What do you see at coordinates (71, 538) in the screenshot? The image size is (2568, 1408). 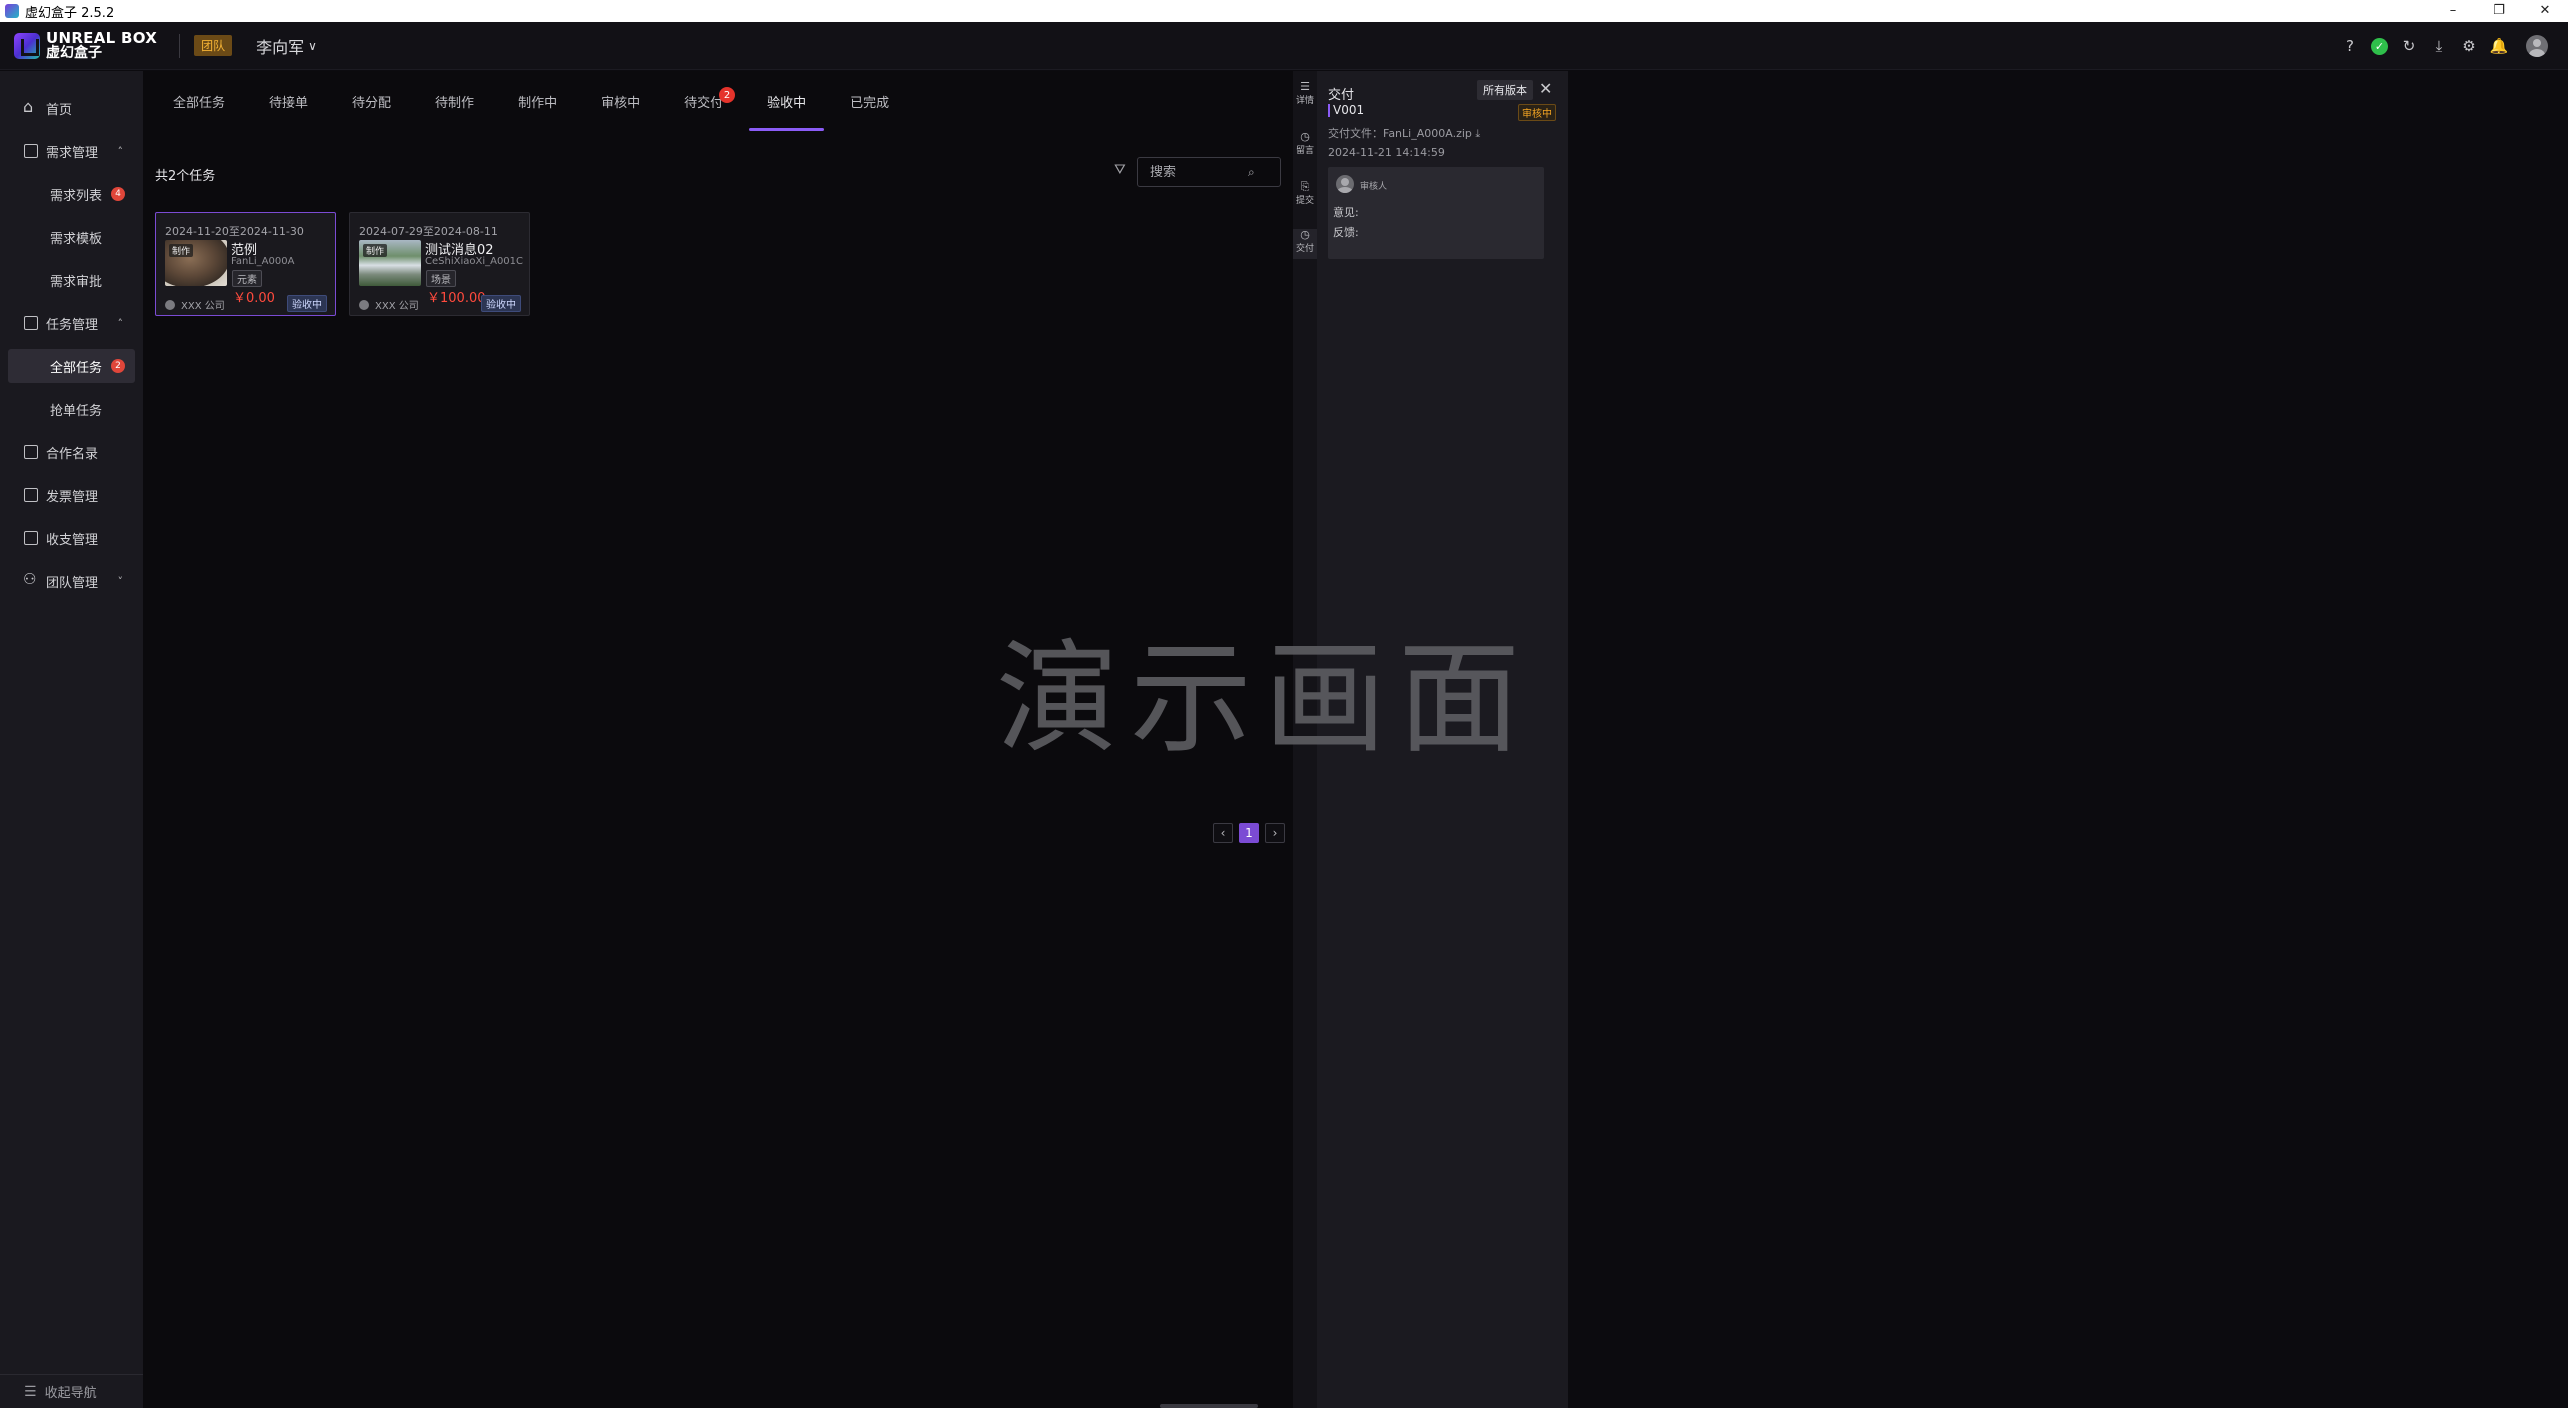 I see `sidebar-item-finance: 收支管理` at bounding box center [71, 538].